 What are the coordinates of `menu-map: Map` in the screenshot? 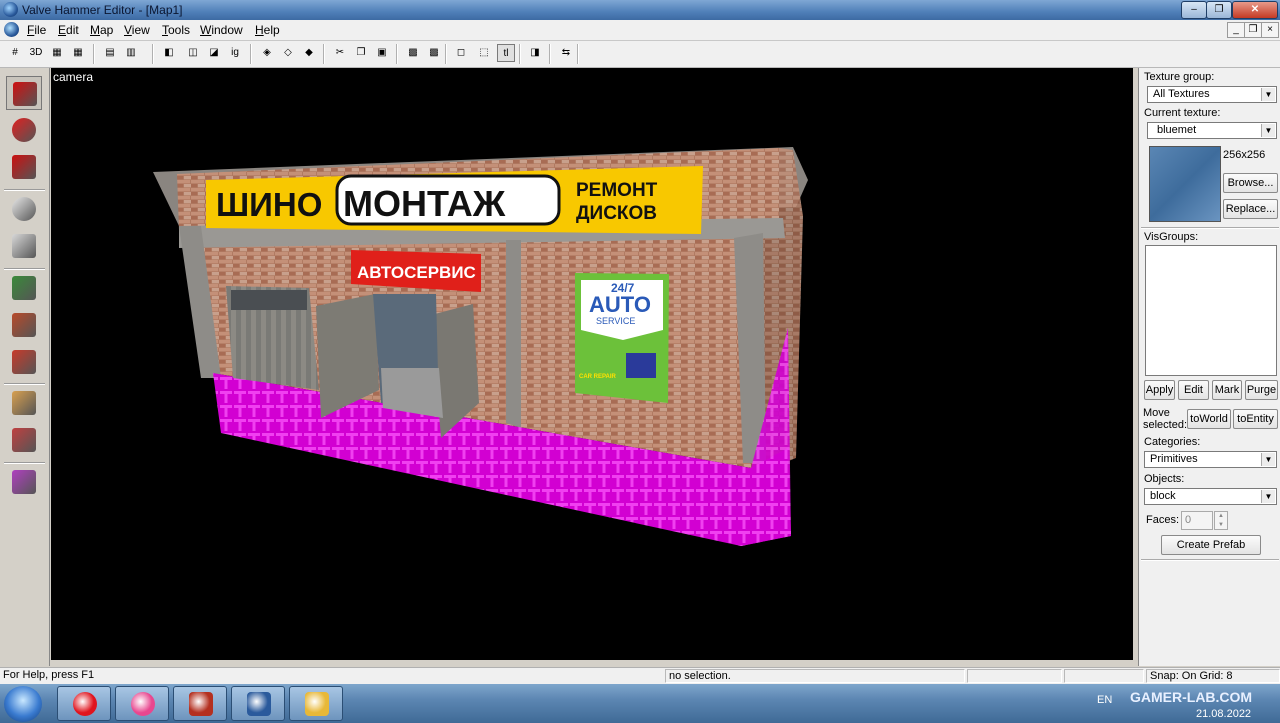 It's located at (101, 30).